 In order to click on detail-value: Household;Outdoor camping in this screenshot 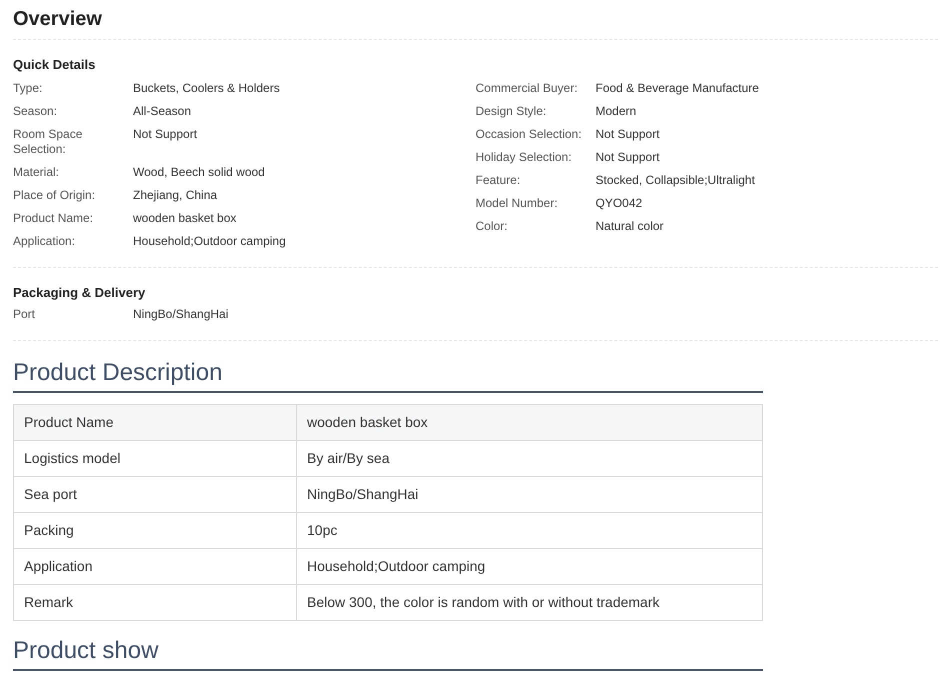, I will do `click(209, 241)`.